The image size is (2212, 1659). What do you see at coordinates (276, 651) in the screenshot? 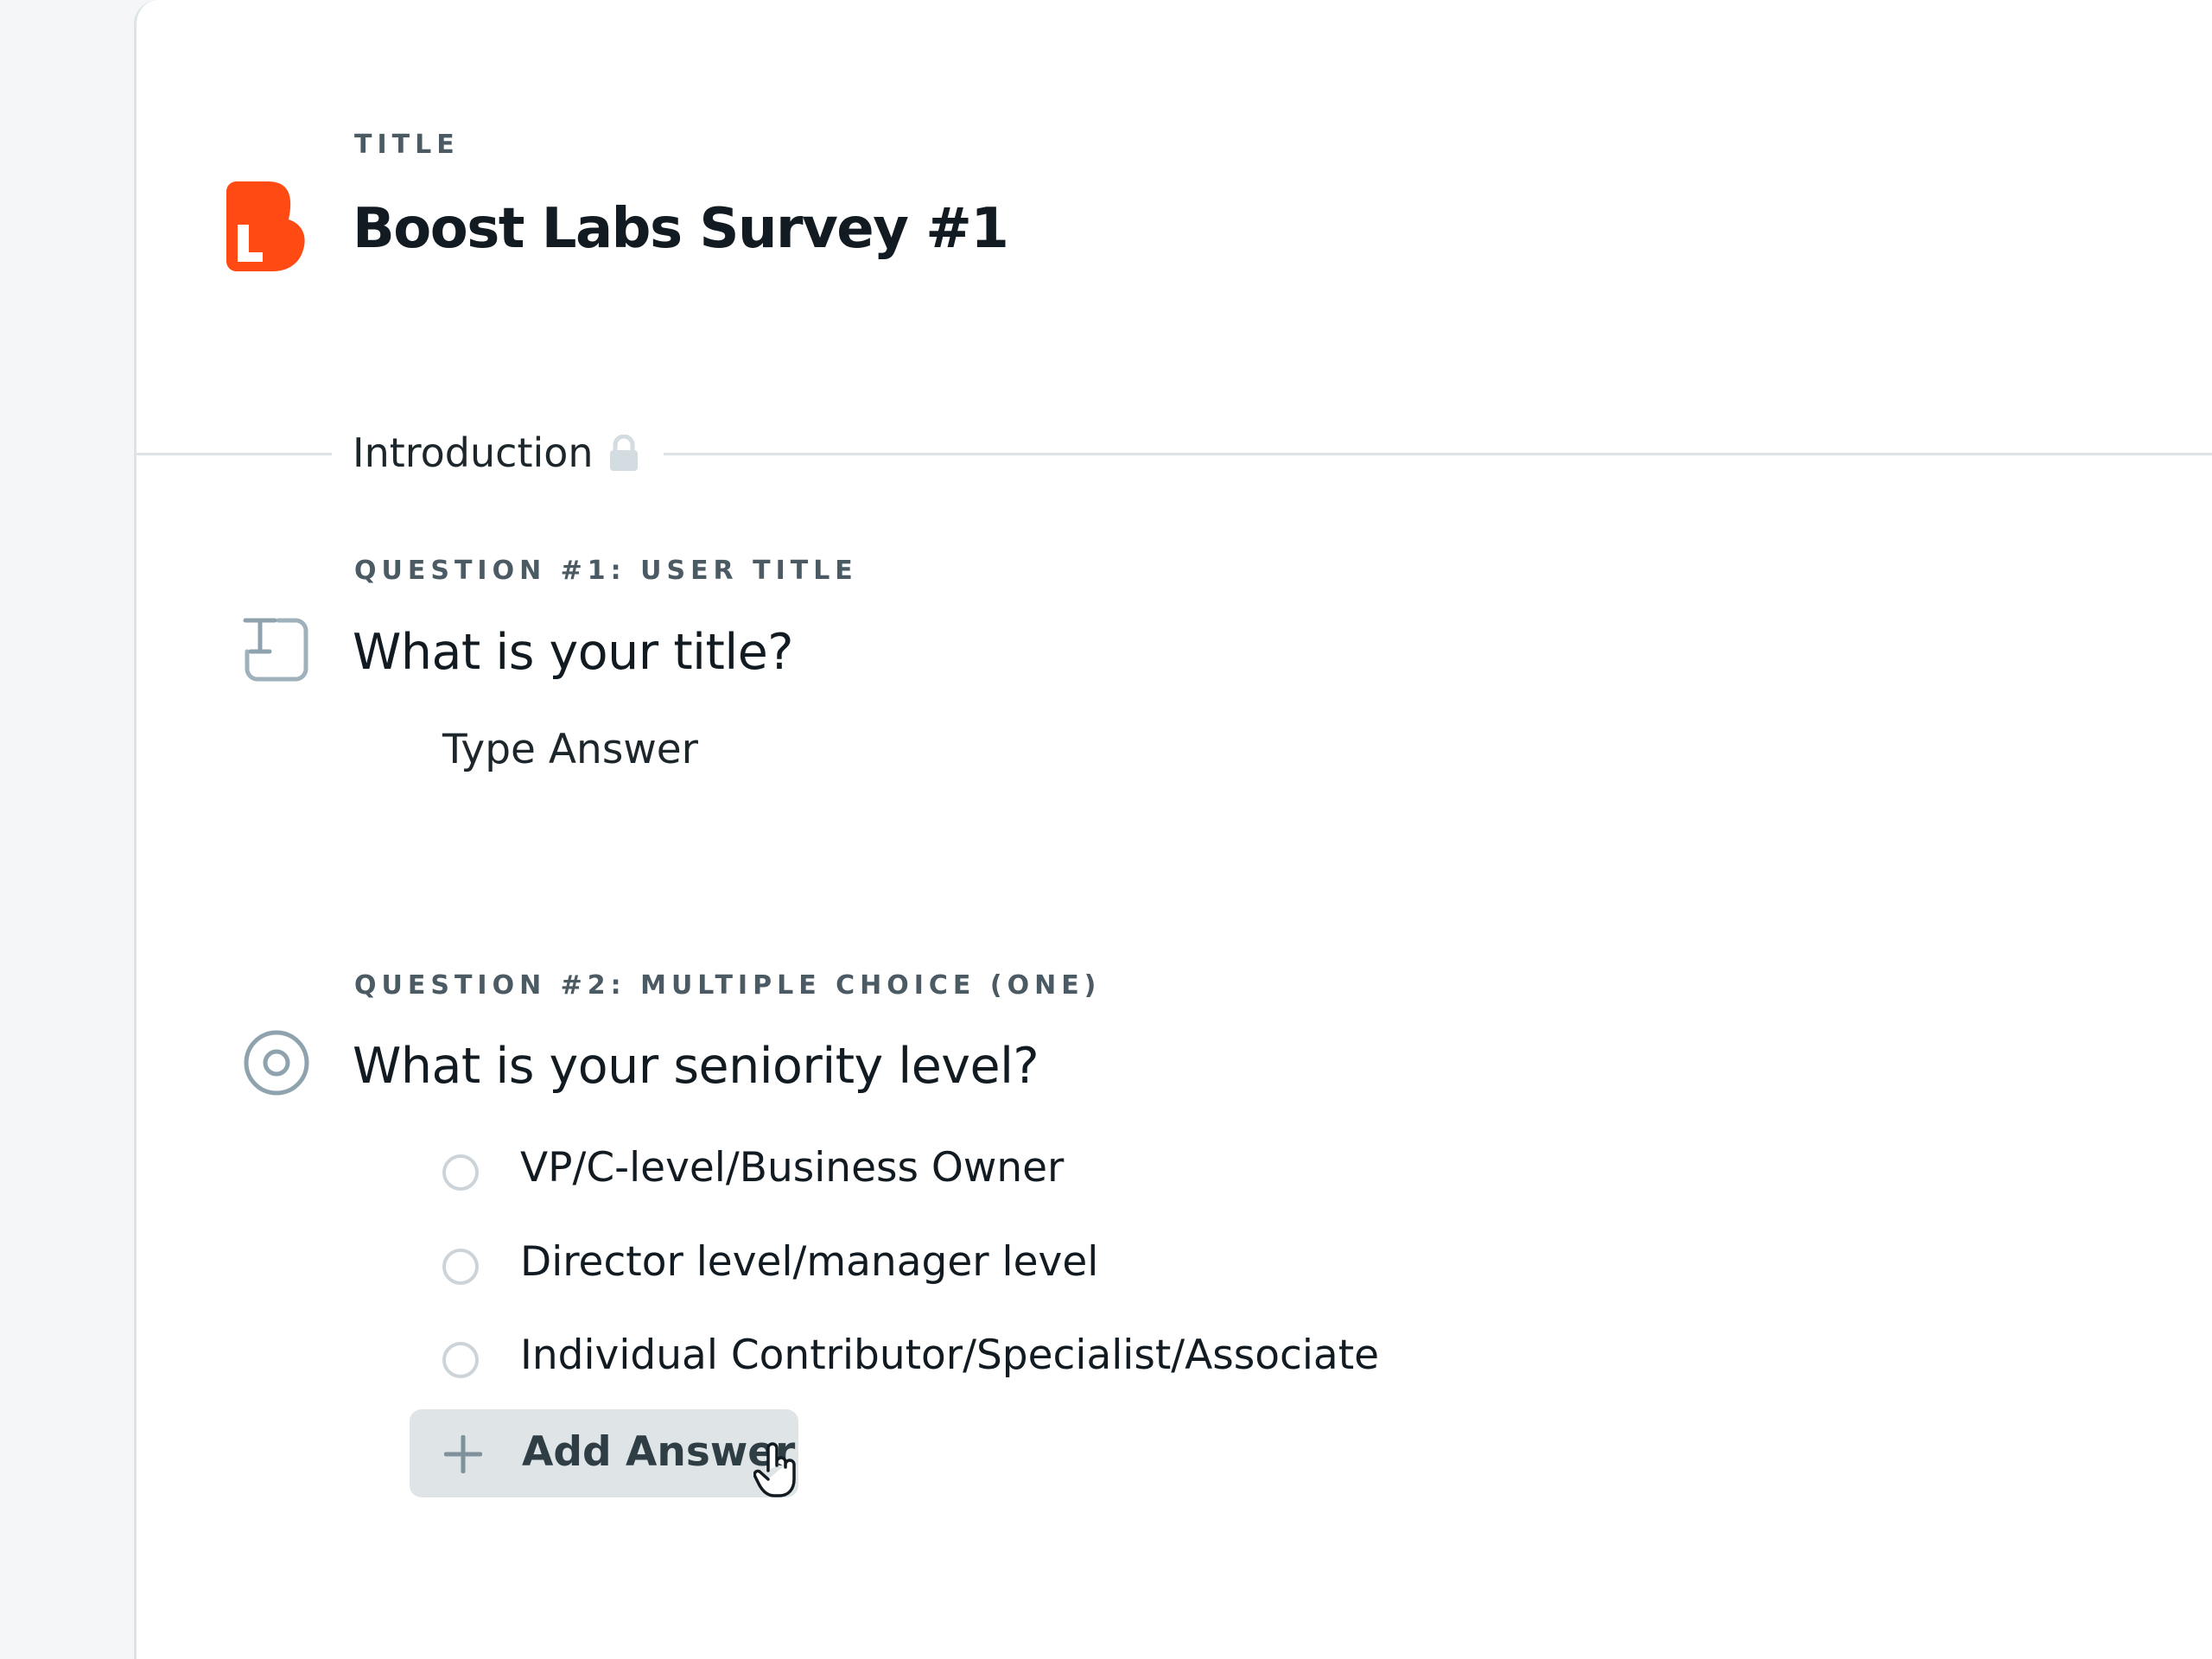
I see `text-input-icon` at bounding box center [276, 651].